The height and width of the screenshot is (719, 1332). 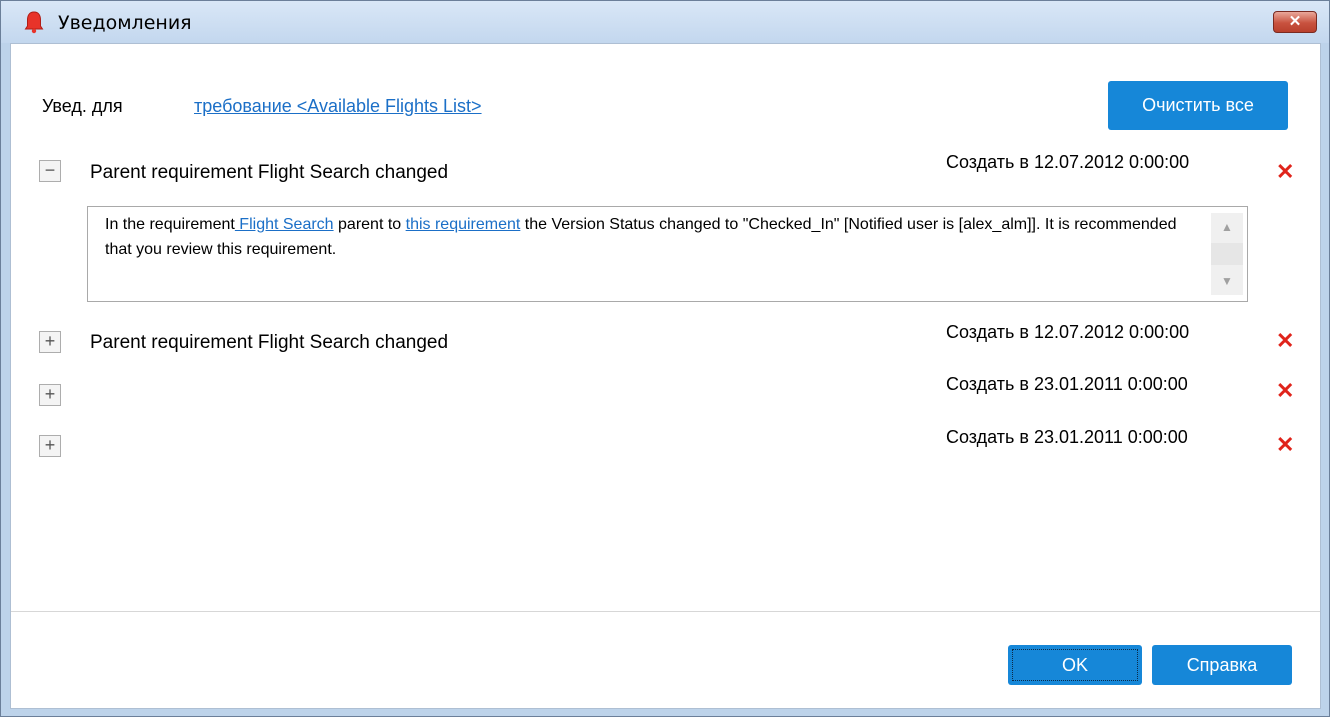 What do you see at coordinates (1198, 105) in the screenshot?
I see `clear-all-button: Очистить все` at bounding box center [1198, 105].